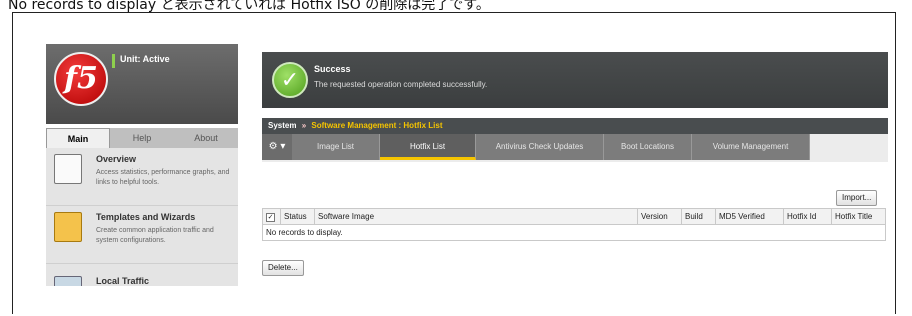 The image size is (912, 316). What do you see at coordinates (282, 125) in the screenshot?
I see `breadcrumb-root: System` at bounding box center [282, 125].